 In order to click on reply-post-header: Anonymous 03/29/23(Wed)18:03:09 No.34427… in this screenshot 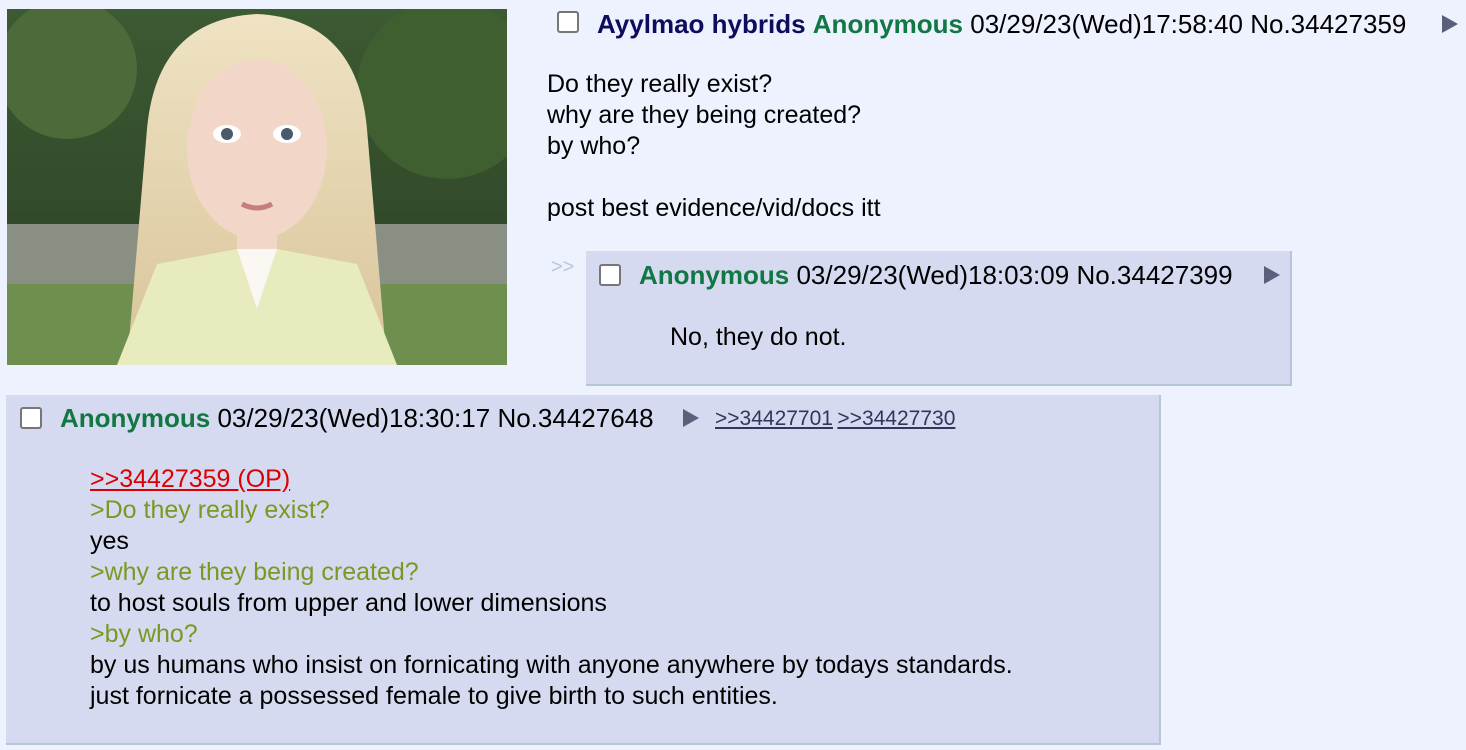, I will do `click(936, 275)`.